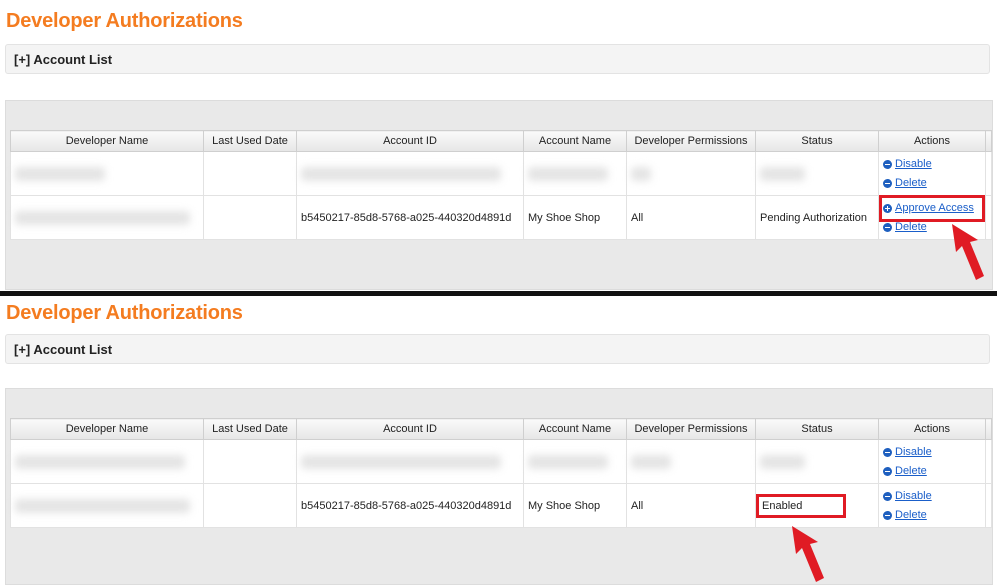 The width and height of the screenshot is (997, 585). I want to click on status-cell: Enabled, so click(817, 505).